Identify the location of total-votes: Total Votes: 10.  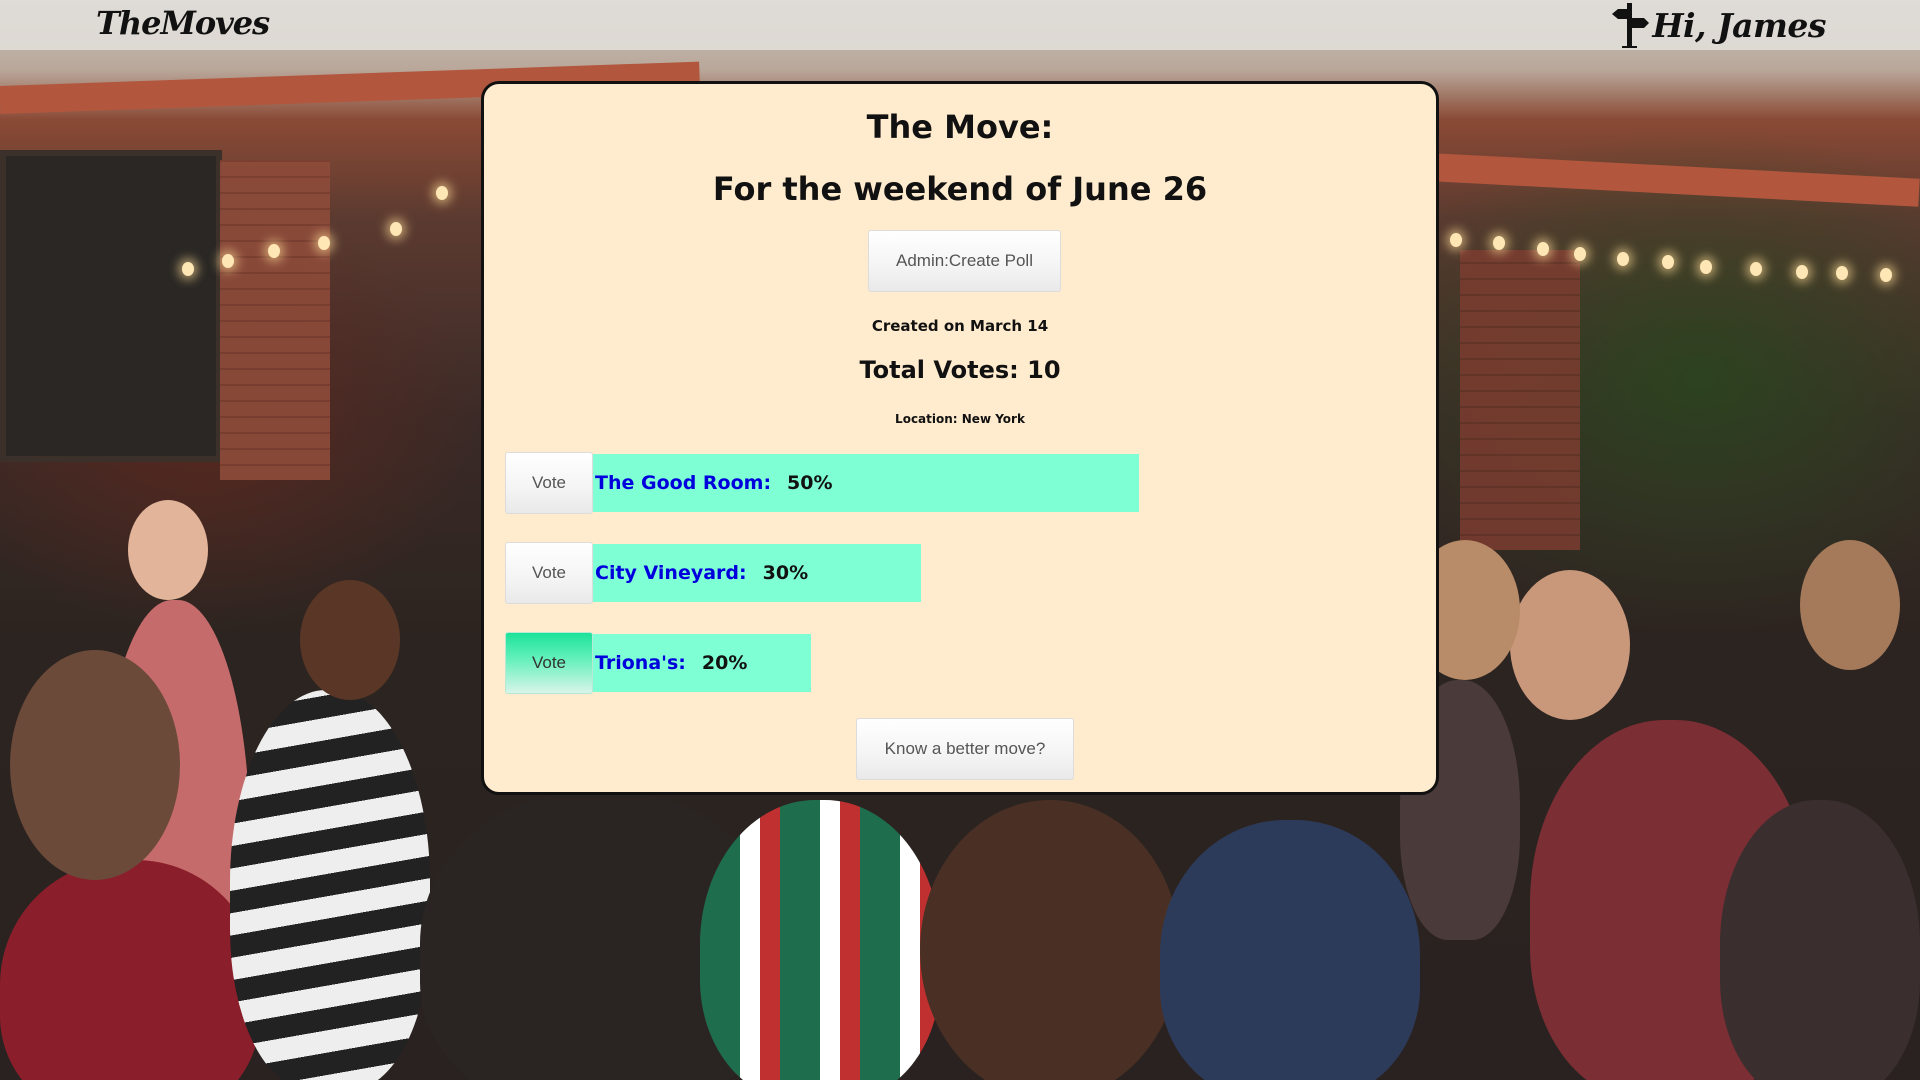
(960, 370).